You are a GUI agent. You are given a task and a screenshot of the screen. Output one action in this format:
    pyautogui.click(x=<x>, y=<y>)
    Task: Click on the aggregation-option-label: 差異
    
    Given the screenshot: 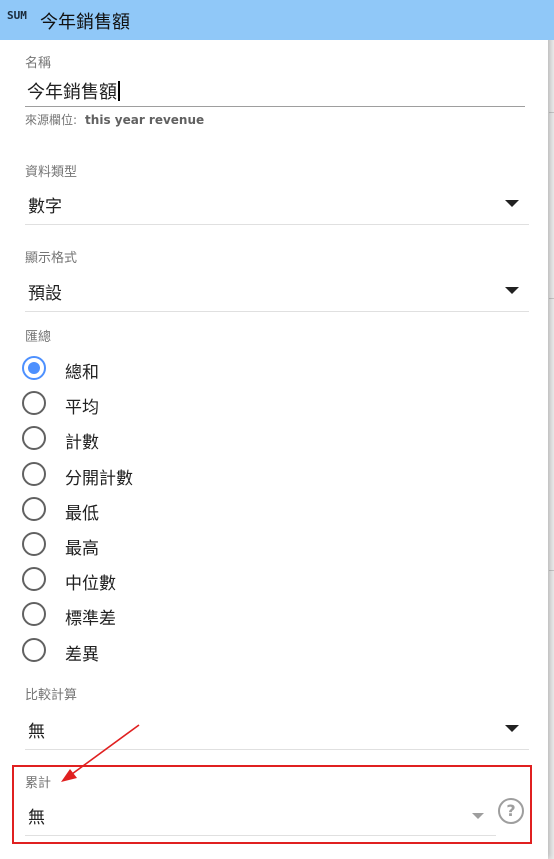 What is the action you would take?
    pyautogui.click(x=82, y=654)
    